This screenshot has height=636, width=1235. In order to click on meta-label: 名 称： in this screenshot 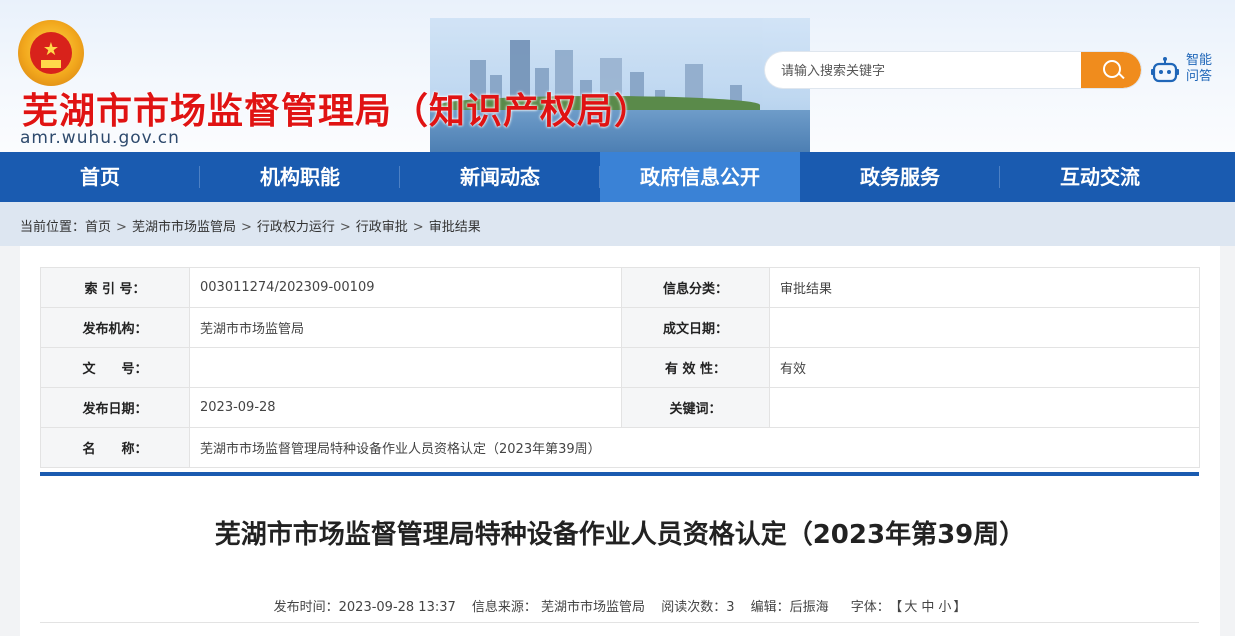, I will do `click(115, 447)`.